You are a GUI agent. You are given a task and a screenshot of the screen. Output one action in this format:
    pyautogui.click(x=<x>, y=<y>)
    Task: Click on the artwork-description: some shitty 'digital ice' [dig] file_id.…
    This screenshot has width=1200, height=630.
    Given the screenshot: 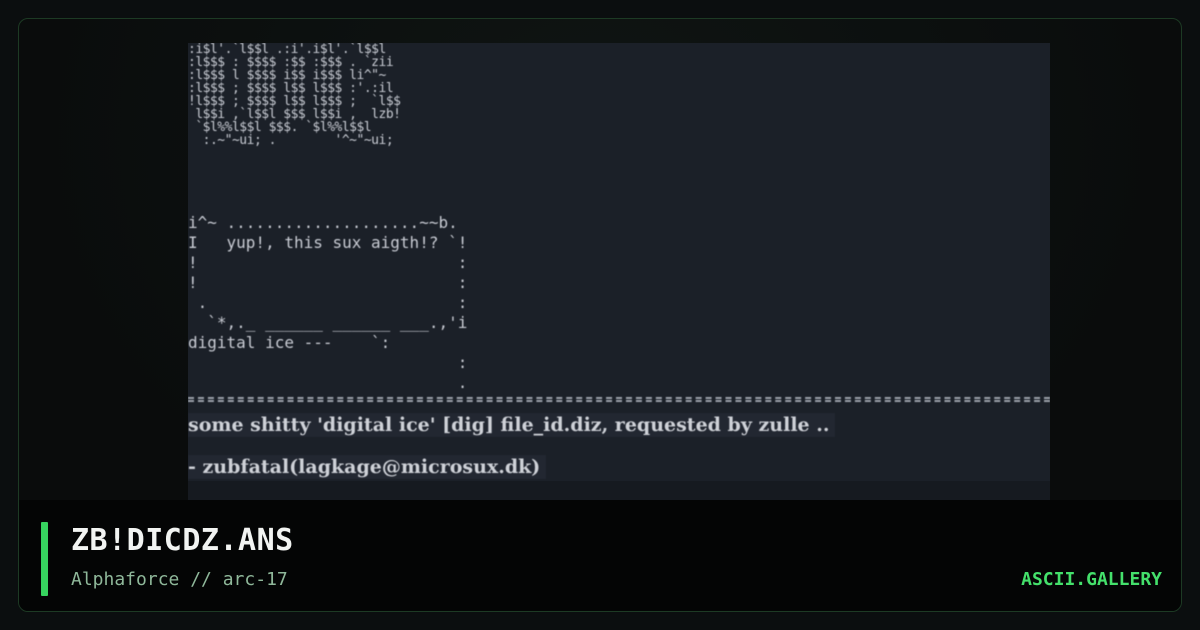 What is the action you would take?
    pyautogui.click(x=512, y=425)
    